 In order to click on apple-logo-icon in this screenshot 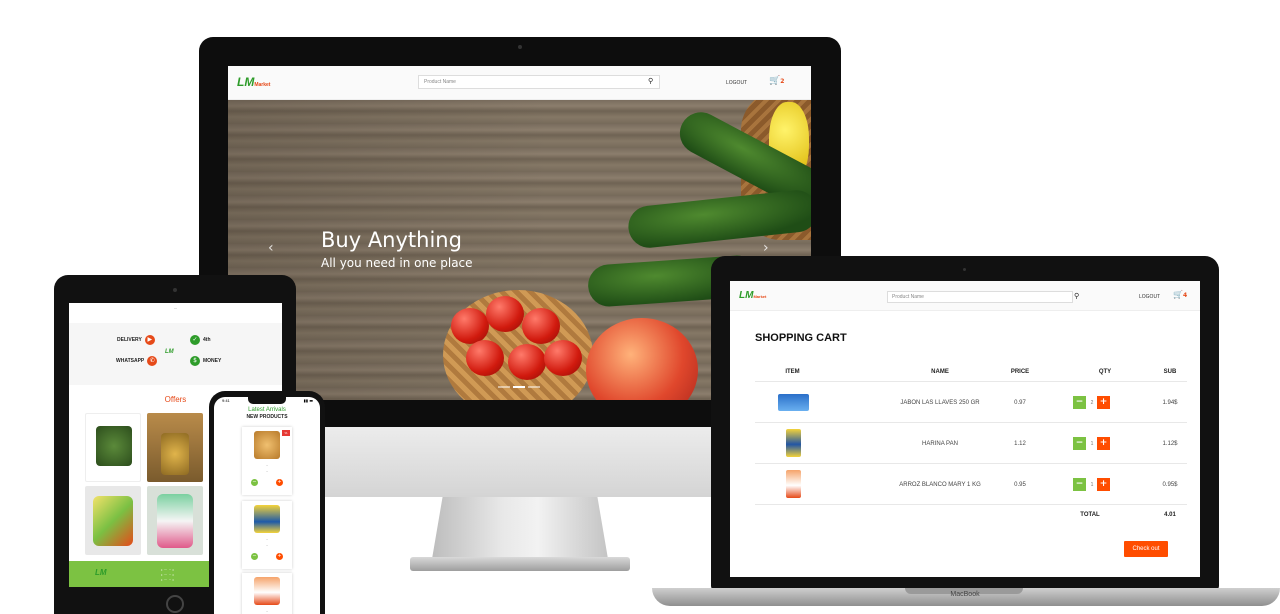, I will do `click(519, 459)`.